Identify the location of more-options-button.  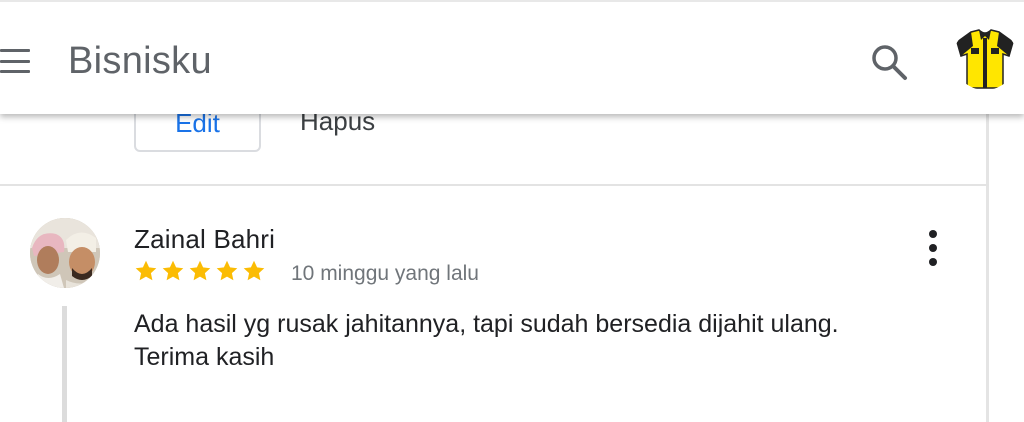
(933, 248).